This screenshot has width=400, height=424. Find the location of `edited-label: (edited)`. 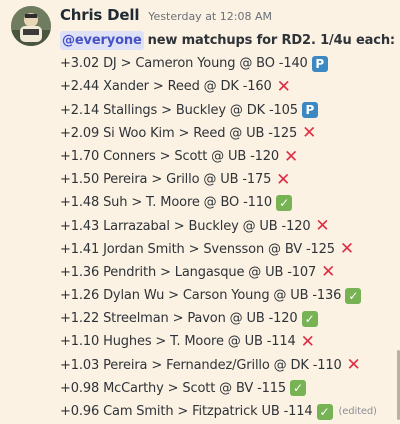

edited-label: (edited) is located at coordinates (357, 411).